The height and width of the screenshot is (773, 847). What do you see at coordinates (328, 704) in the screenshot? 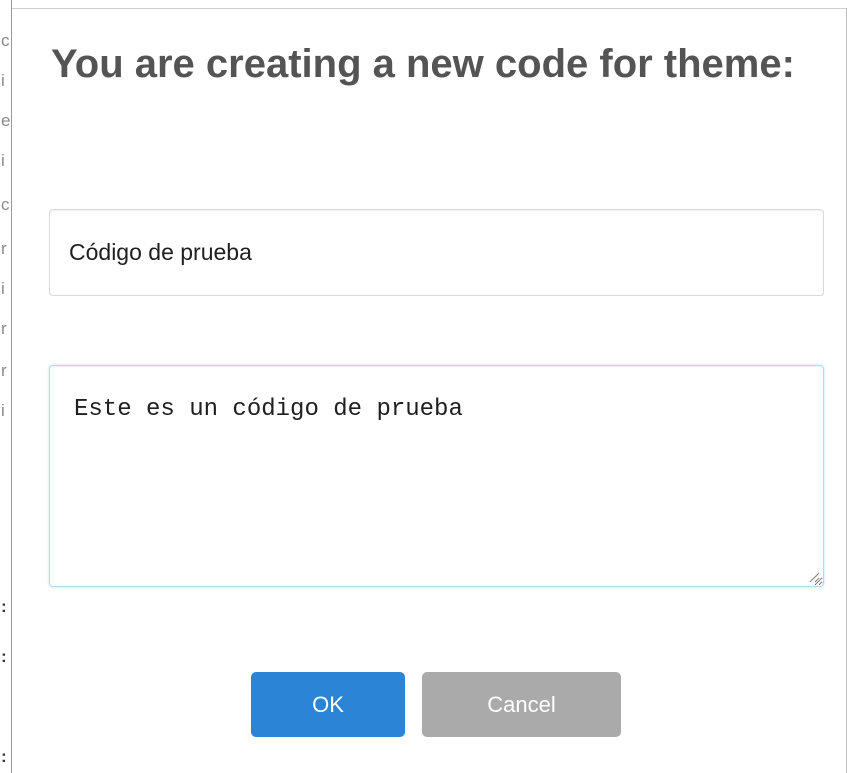
I see `ok-button: OK` at bounding box center [328, 704].